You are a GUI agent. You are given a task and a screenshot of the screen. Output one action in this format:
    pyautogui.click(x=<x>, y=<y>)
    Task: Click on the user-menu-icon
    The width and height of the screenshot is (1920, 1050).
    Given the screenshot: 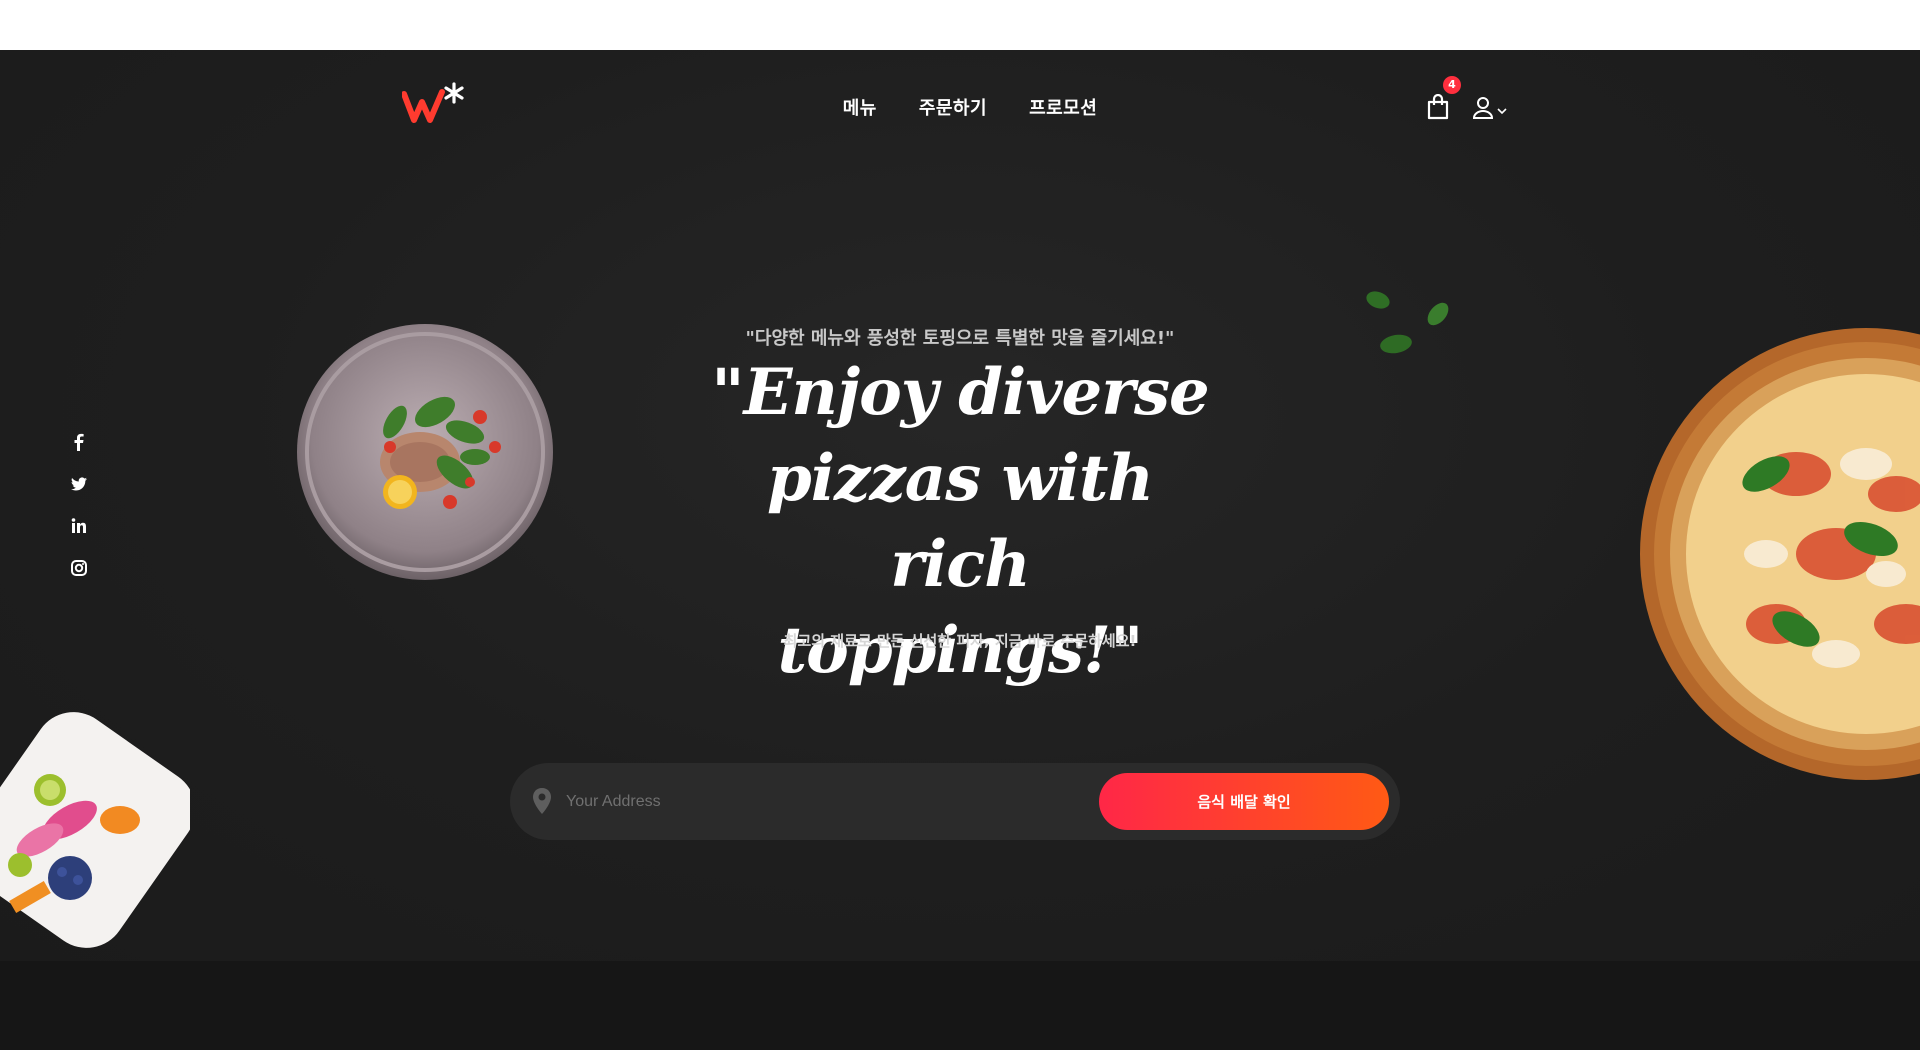 What is the action you would take?
    pyautogui.click(x=1492, y=108)
    